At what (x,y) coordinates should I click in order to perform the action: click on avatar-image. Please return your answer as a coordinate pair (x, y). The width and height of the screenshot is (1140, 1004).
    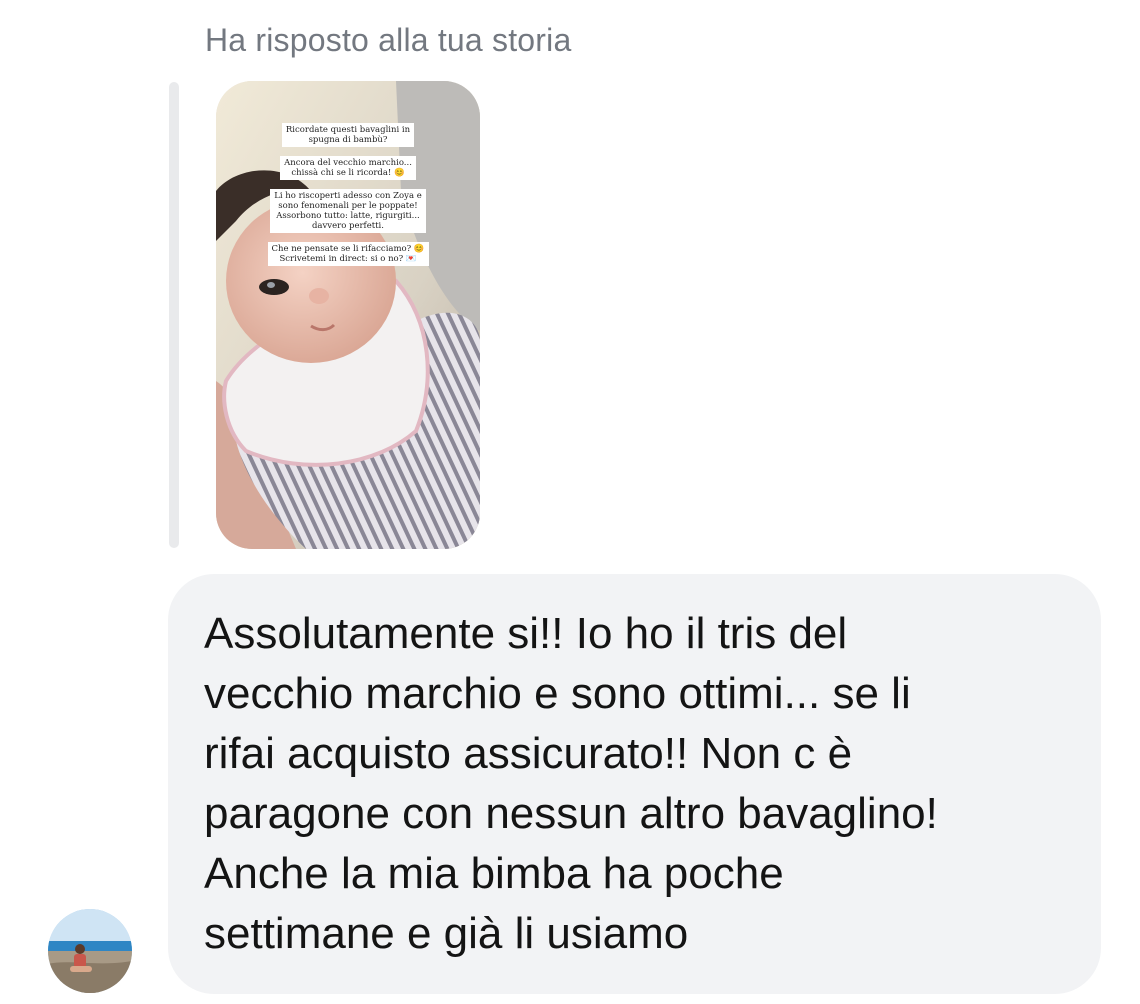
    Looking at the image, I should click on (90, 951).